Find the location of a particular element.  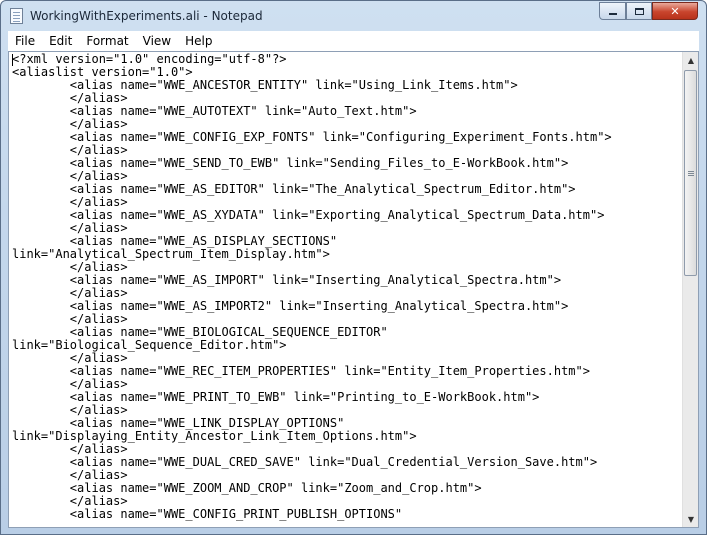

close-icon: ✕ is located at coordinates (675, 11).